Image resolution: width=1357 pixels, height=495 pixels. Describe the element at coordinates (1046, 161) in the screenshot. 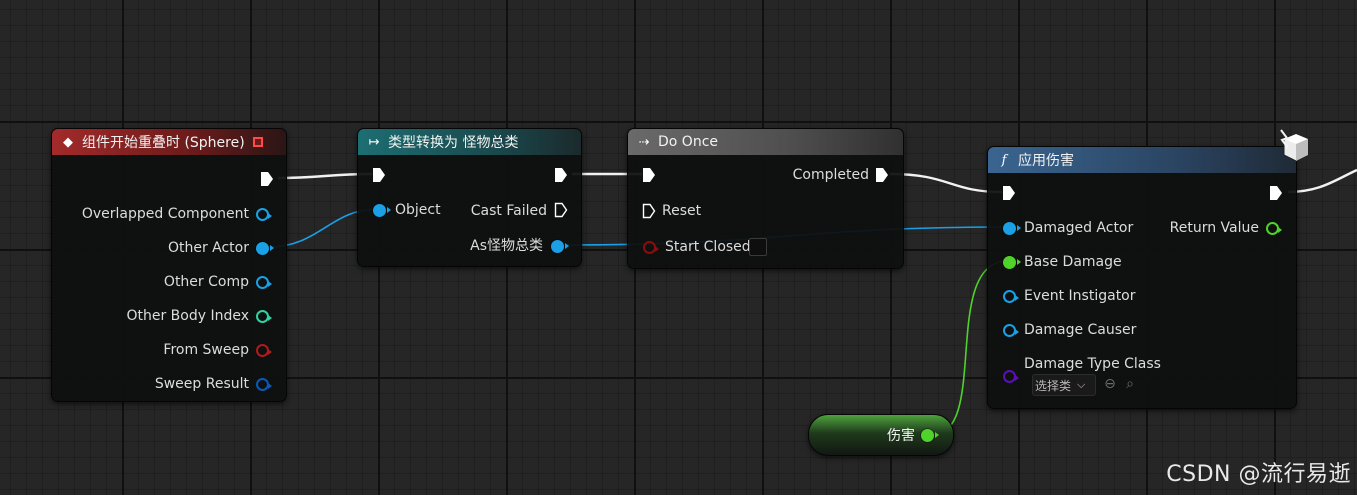

I see `apply-damage-title: 应用伤害` at that location.